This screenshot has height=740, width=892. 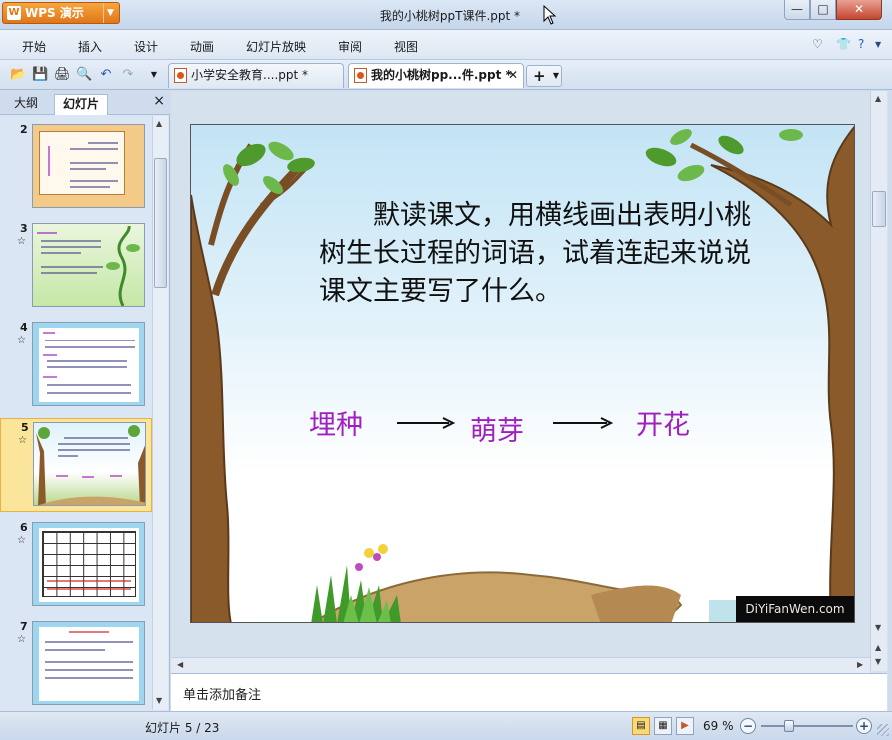 What do you see at coordinates (537, 254) in the screenshot?
I see `slide-body-text: 默读课文，用横线画出表明小桃树生长过程的词语，试着连起来说说课文主要写了什么。` at bounding box center [537, 254].